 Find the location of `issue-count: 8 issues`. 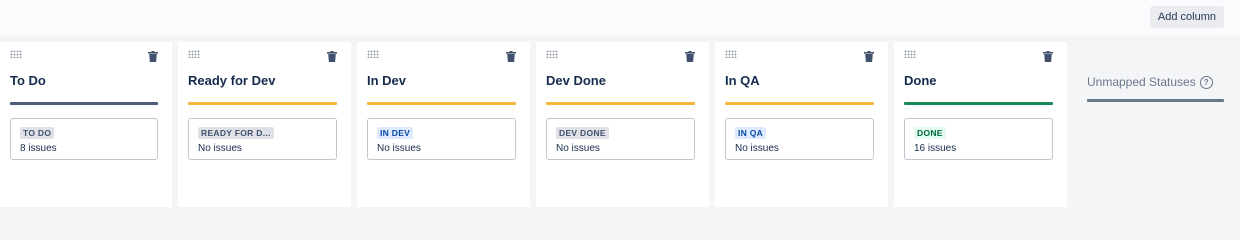

issue-count: 8 issues is located at coordinates (38, 148).